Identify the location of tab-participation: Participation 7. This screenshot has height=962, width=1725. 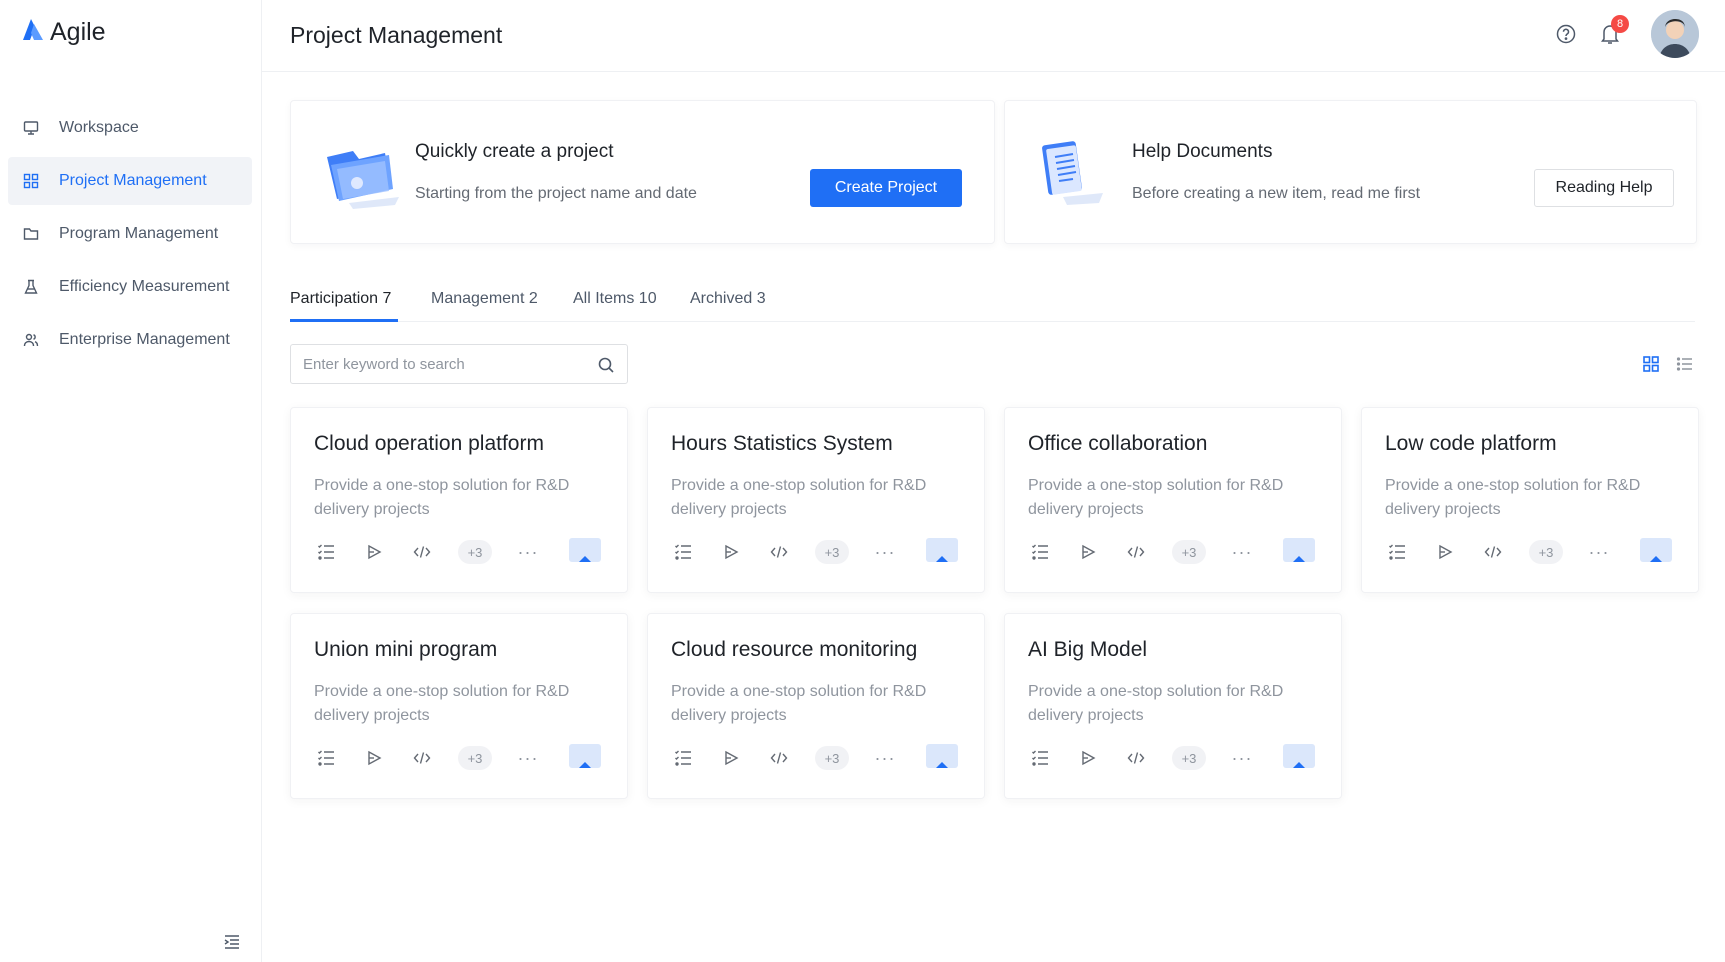
(344, 302).